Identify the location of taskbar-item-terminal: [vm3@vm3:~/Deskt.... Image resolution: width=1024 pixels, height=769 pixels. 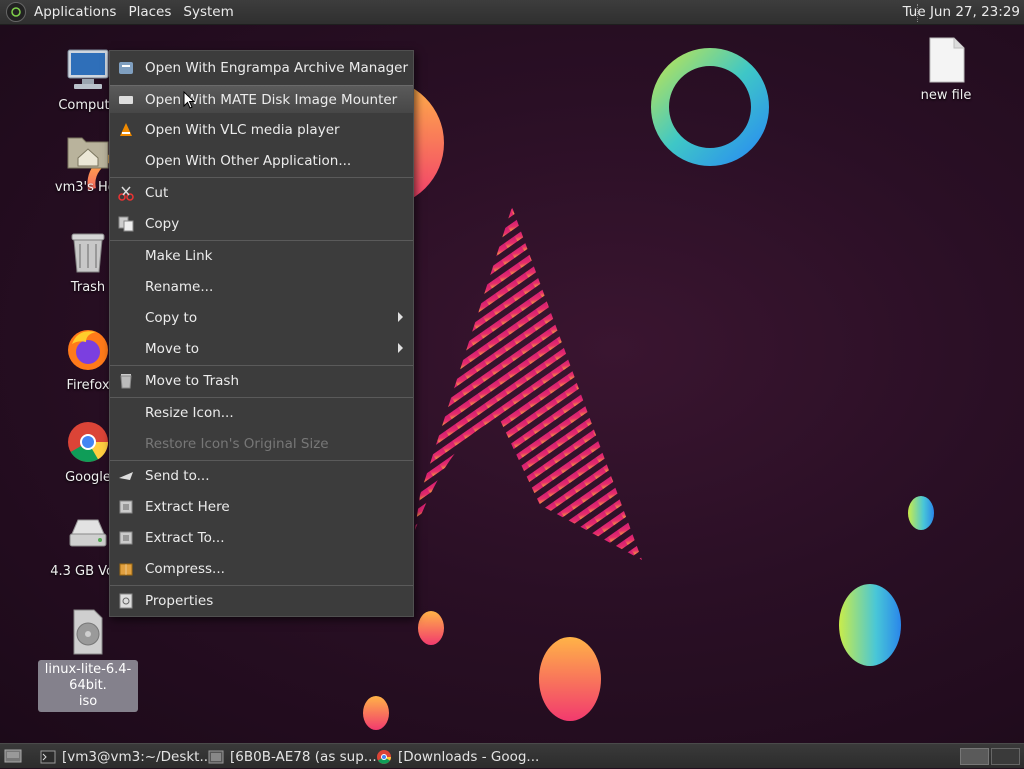
(126, 756).